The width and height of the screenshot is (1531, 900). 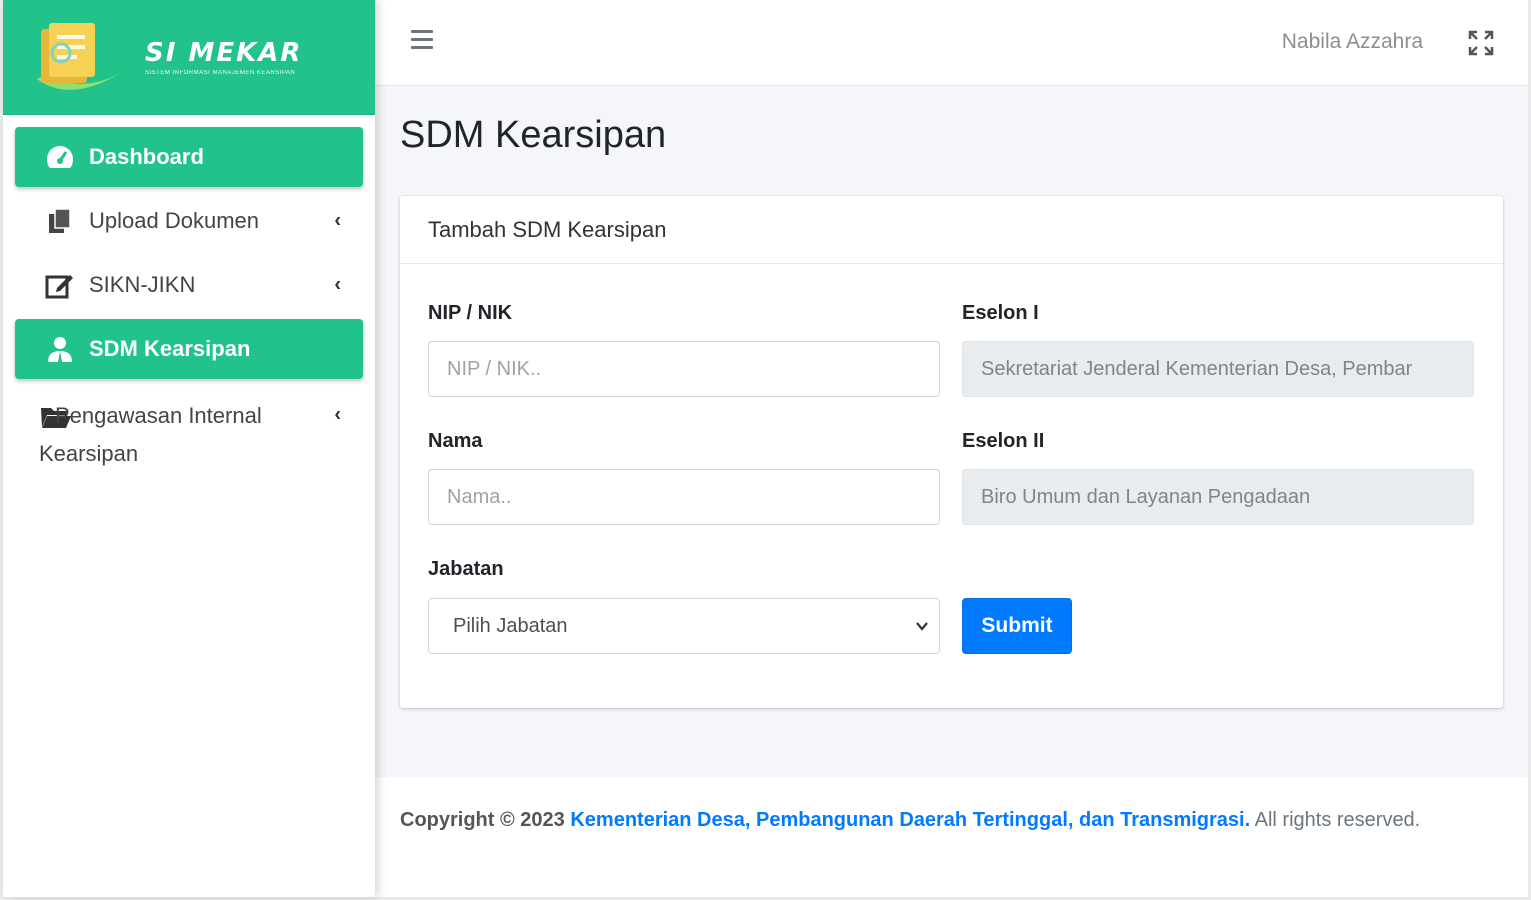 What do you see at coordinates (684, 497) in the screenshot?
I see `nama-input: Nama..` at bounding box center [684, 497].